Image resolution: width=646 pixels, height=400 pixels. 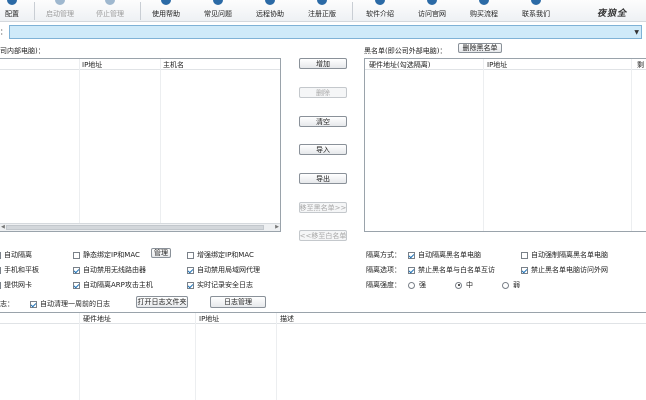 I want to click on toolbar-register: 注册正版, so click(x=322, y=11).